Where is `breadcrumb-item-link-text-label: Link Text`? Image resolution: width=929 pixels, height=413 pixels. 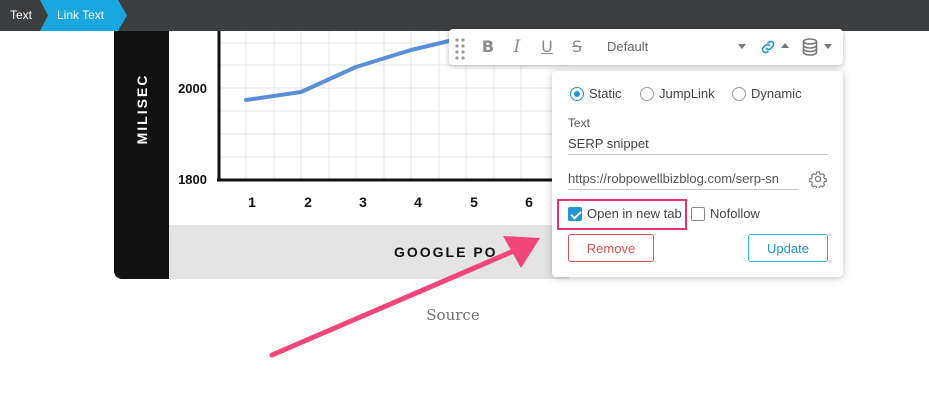
breadcrumb-item-link-text-label: Link Text is located at coordinates (81, 15).